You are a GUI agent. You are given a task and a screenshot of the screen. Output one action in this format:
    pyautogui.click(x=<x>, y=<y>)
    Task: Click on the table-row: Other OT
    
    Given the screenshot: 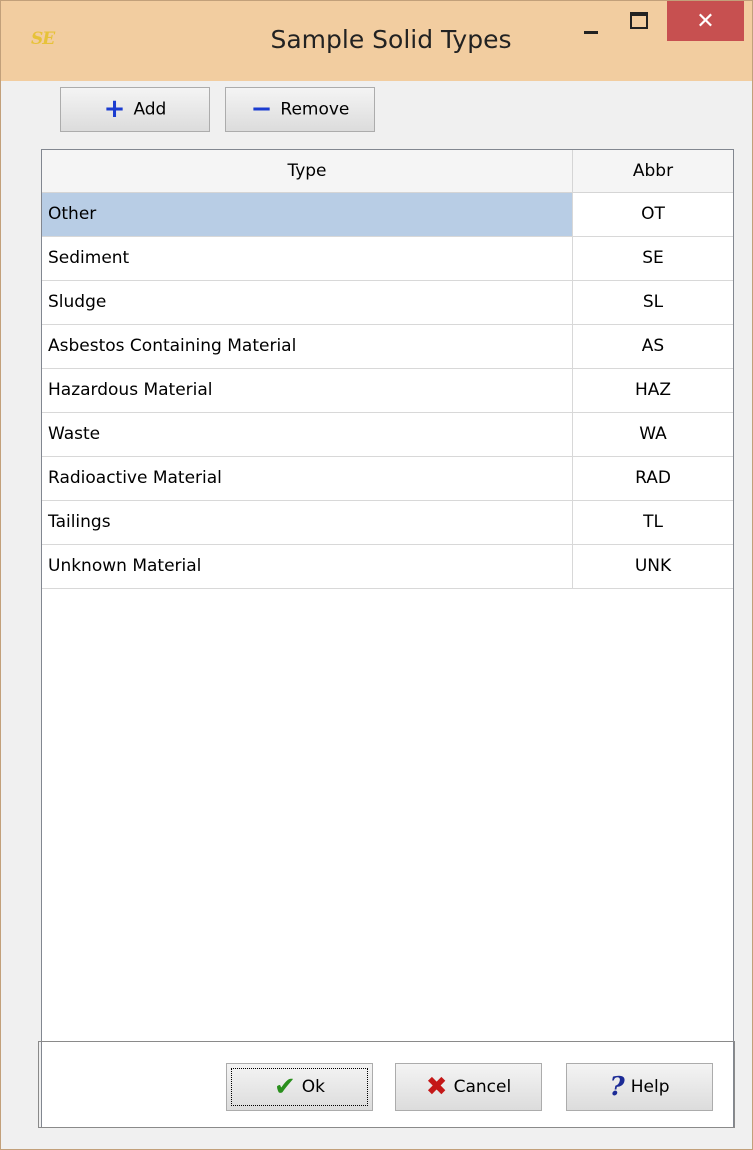 What is the action you would take?
    pyautogui.click(x=387, y=215)
    